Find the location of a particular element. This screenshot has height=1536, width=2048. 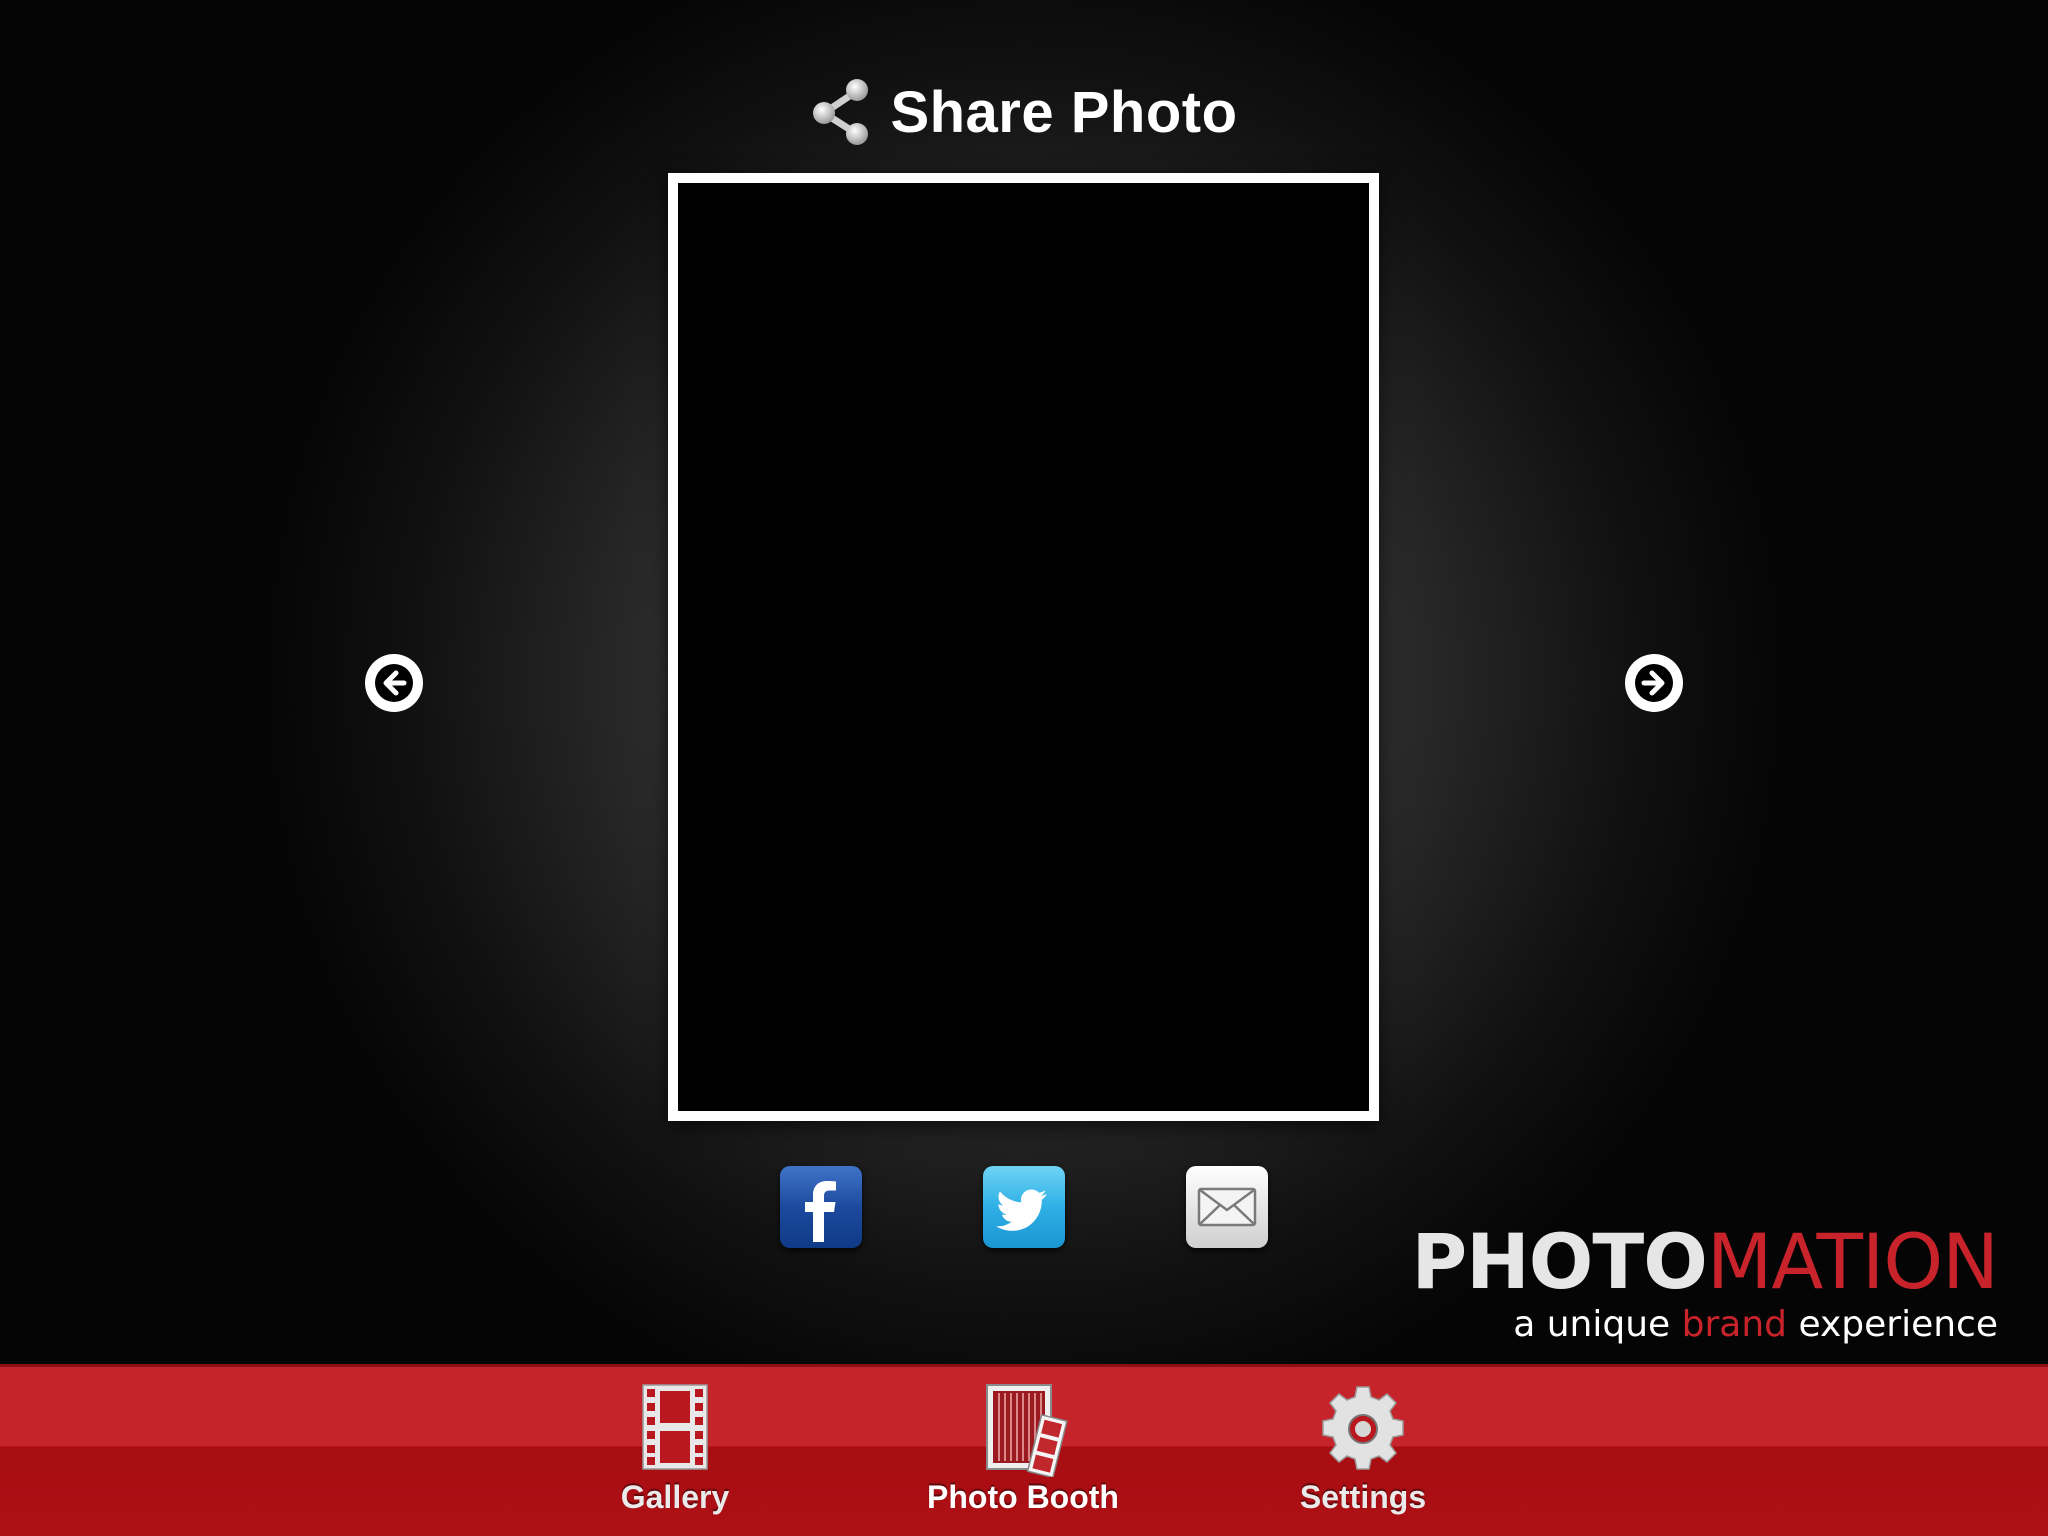

tab-settings: Settings is located at coordinates (1363, 1451).